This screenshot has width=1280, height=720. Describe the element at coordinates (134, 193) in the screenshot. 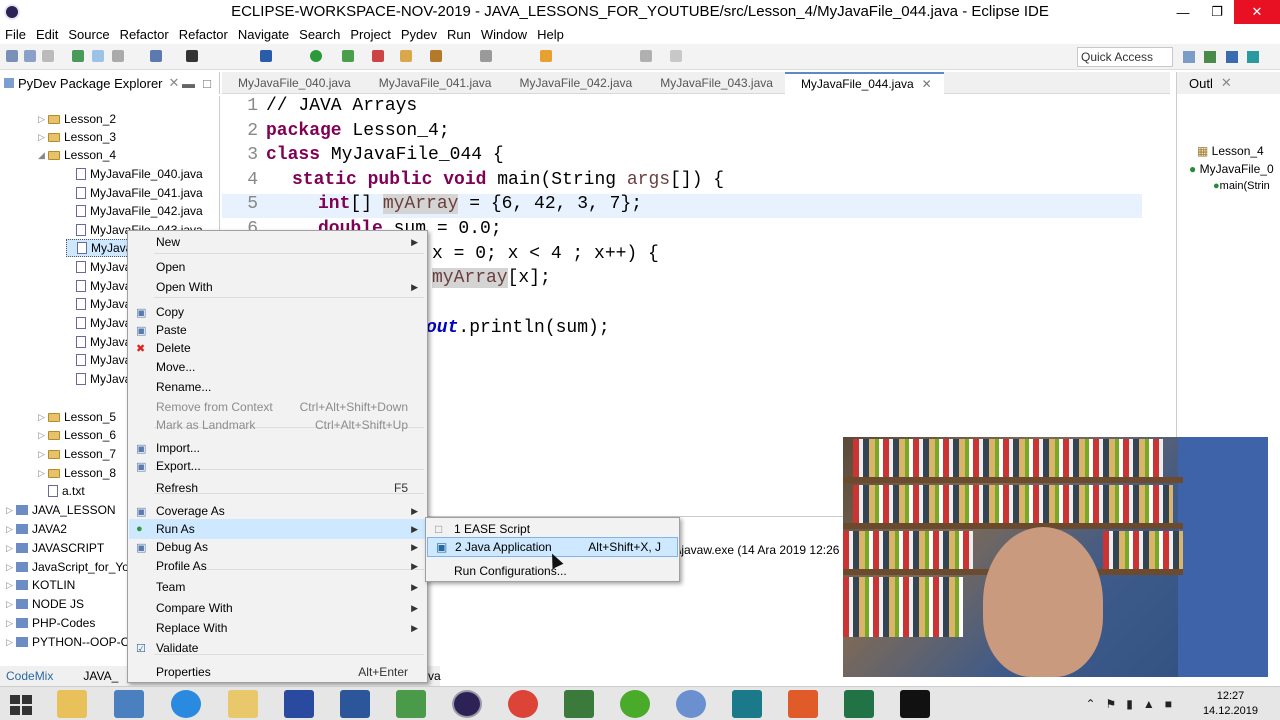

I see `tree-file-item: MyJavaFile_041.java` at that location.